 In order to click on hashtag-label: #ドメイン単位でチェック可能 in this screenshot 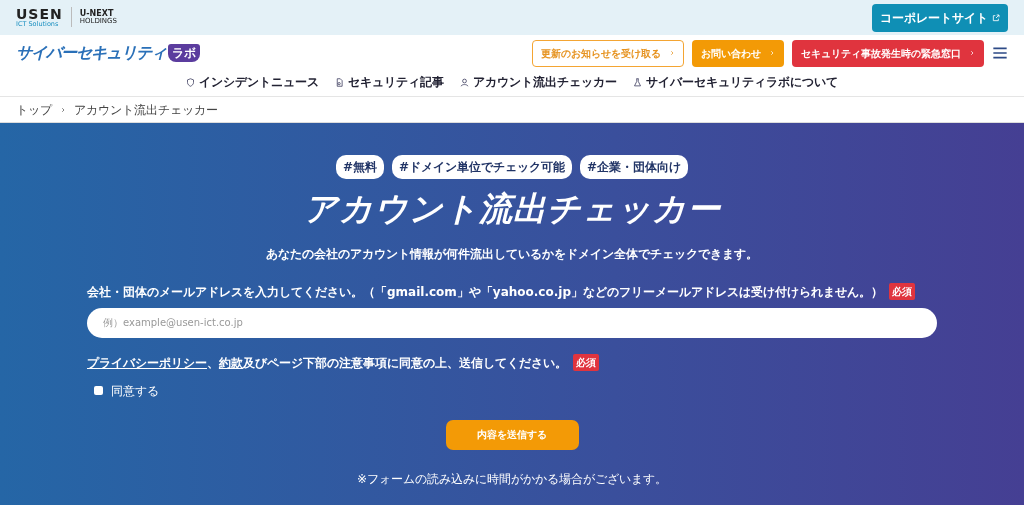, I will do `click(482, 167)`.